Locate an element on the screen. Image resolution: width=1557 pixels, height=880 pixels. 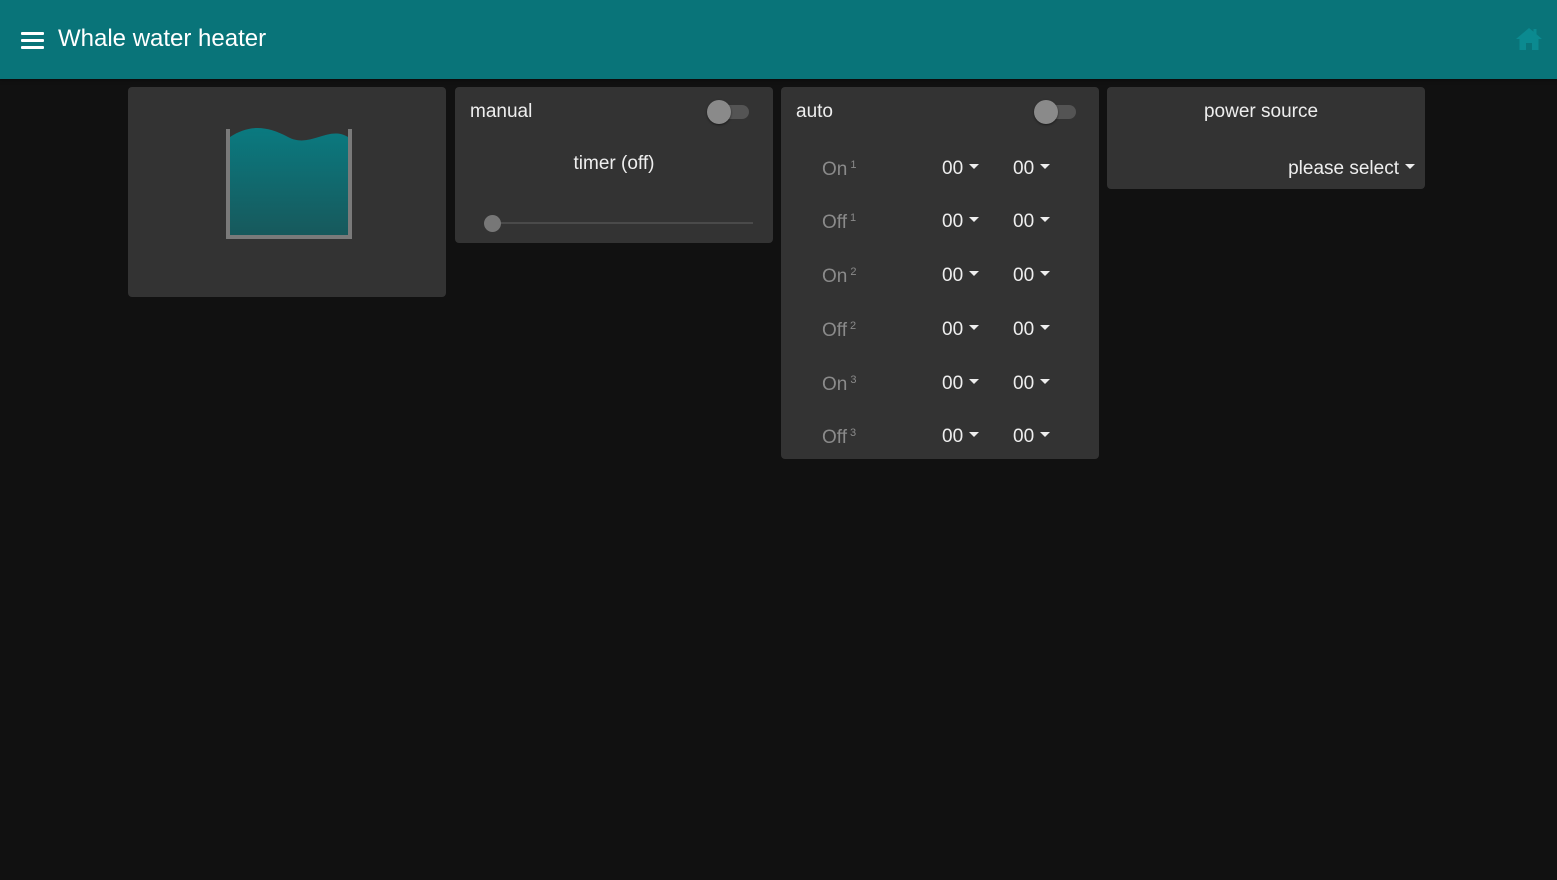
power-source-card: power source please select is located at coordinates (1266, 138).